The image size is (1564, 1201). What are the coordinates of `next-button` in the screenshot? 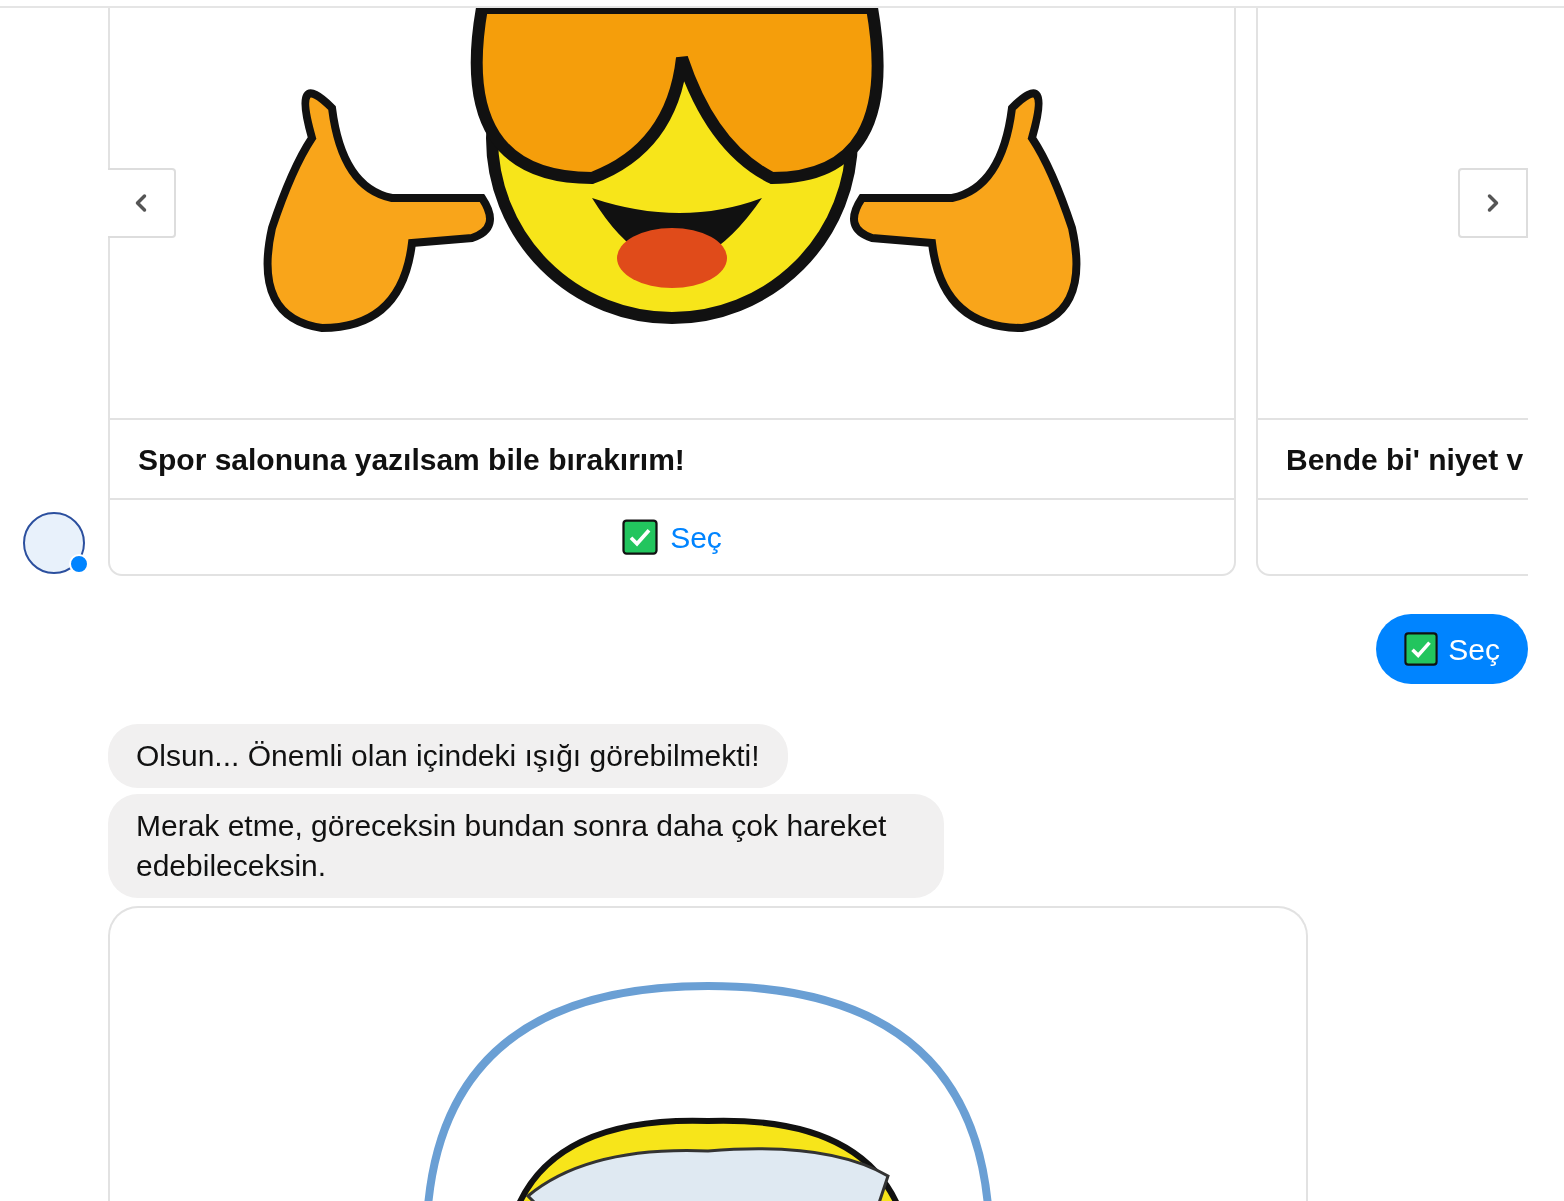 It's located at (1493, 203).